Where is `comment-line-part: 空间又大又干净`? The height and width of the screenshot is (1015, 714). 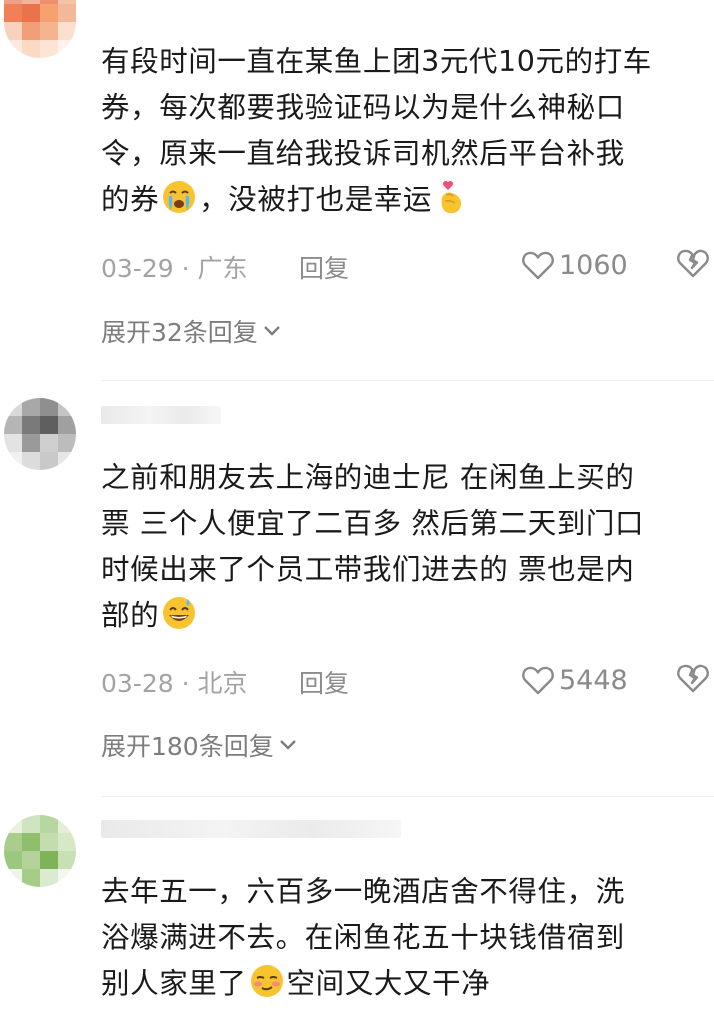 comment-line-part: 空间又大又干净 is located at coordinates (388, 983).